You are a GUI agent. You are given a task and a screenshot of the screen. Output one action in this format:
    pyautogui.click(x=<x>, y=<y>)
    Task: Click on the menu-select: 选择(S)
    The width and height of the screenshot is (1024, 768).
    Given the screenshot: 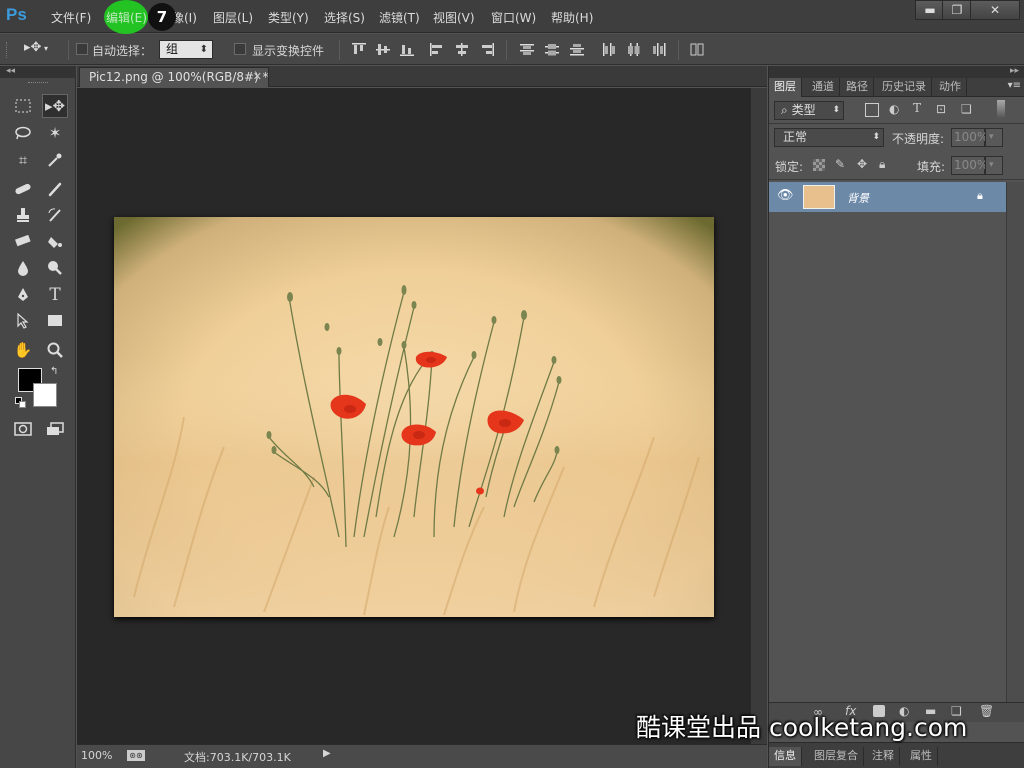 What is the action you would take?
    pyautogui.click(x=344, y=17)
    